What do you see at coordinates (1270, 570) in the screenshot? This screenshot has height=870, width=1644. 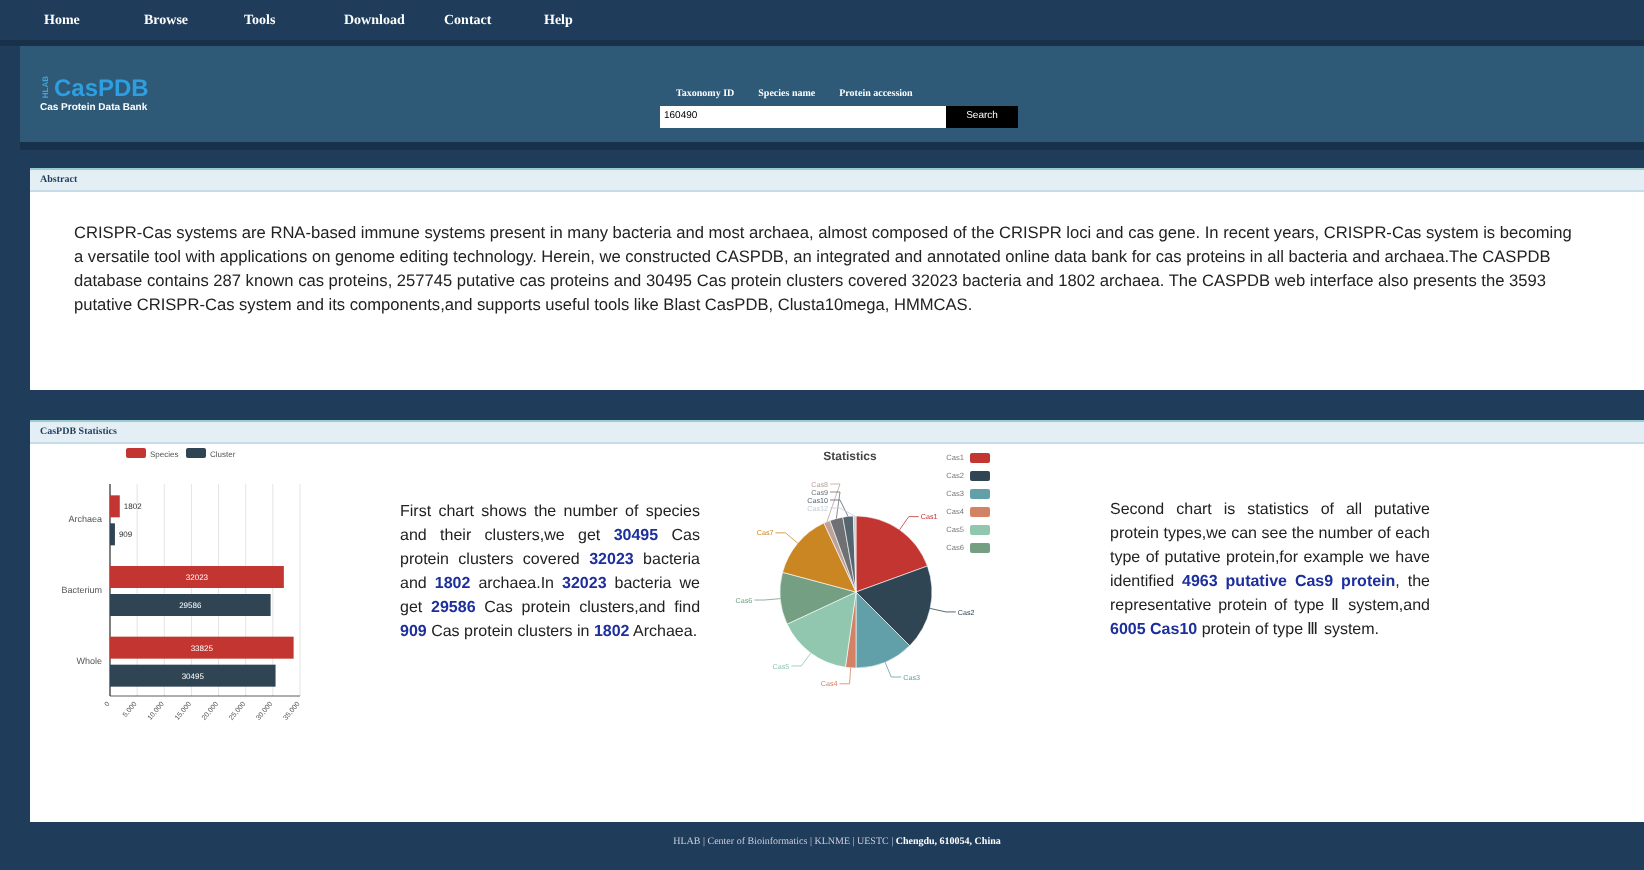 I see `chart-description: Second chart is statistics of all putative protein types,we can see the number of each type of putative protein,for example we have identified 4963 putative Cas9 protein, the representative protein of type Ⅱ system,and 6005 Cas10 protein of type Ⅲ system.` at bounding box center [1270, 570].